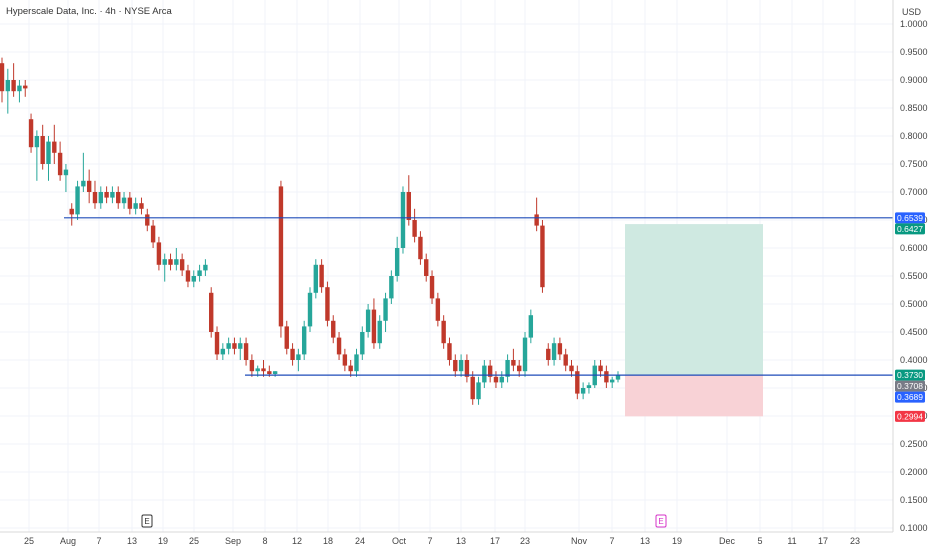  Describe the element at coordinates (914, 304) in the screenshot. I see `price-tick-label: 0.5000` at that location.